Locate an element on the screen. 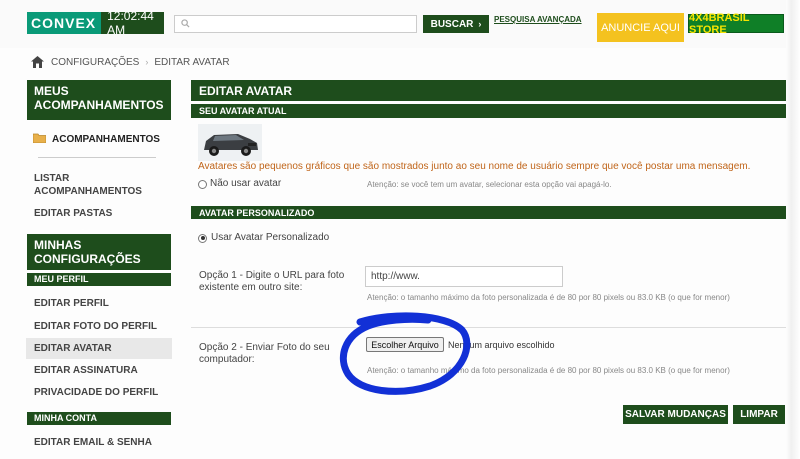 The height and width of the screenshot is (459, 800). breadcrumb-item-settings: CONFIGURAÇÕES is located at coordinates (95, 62).